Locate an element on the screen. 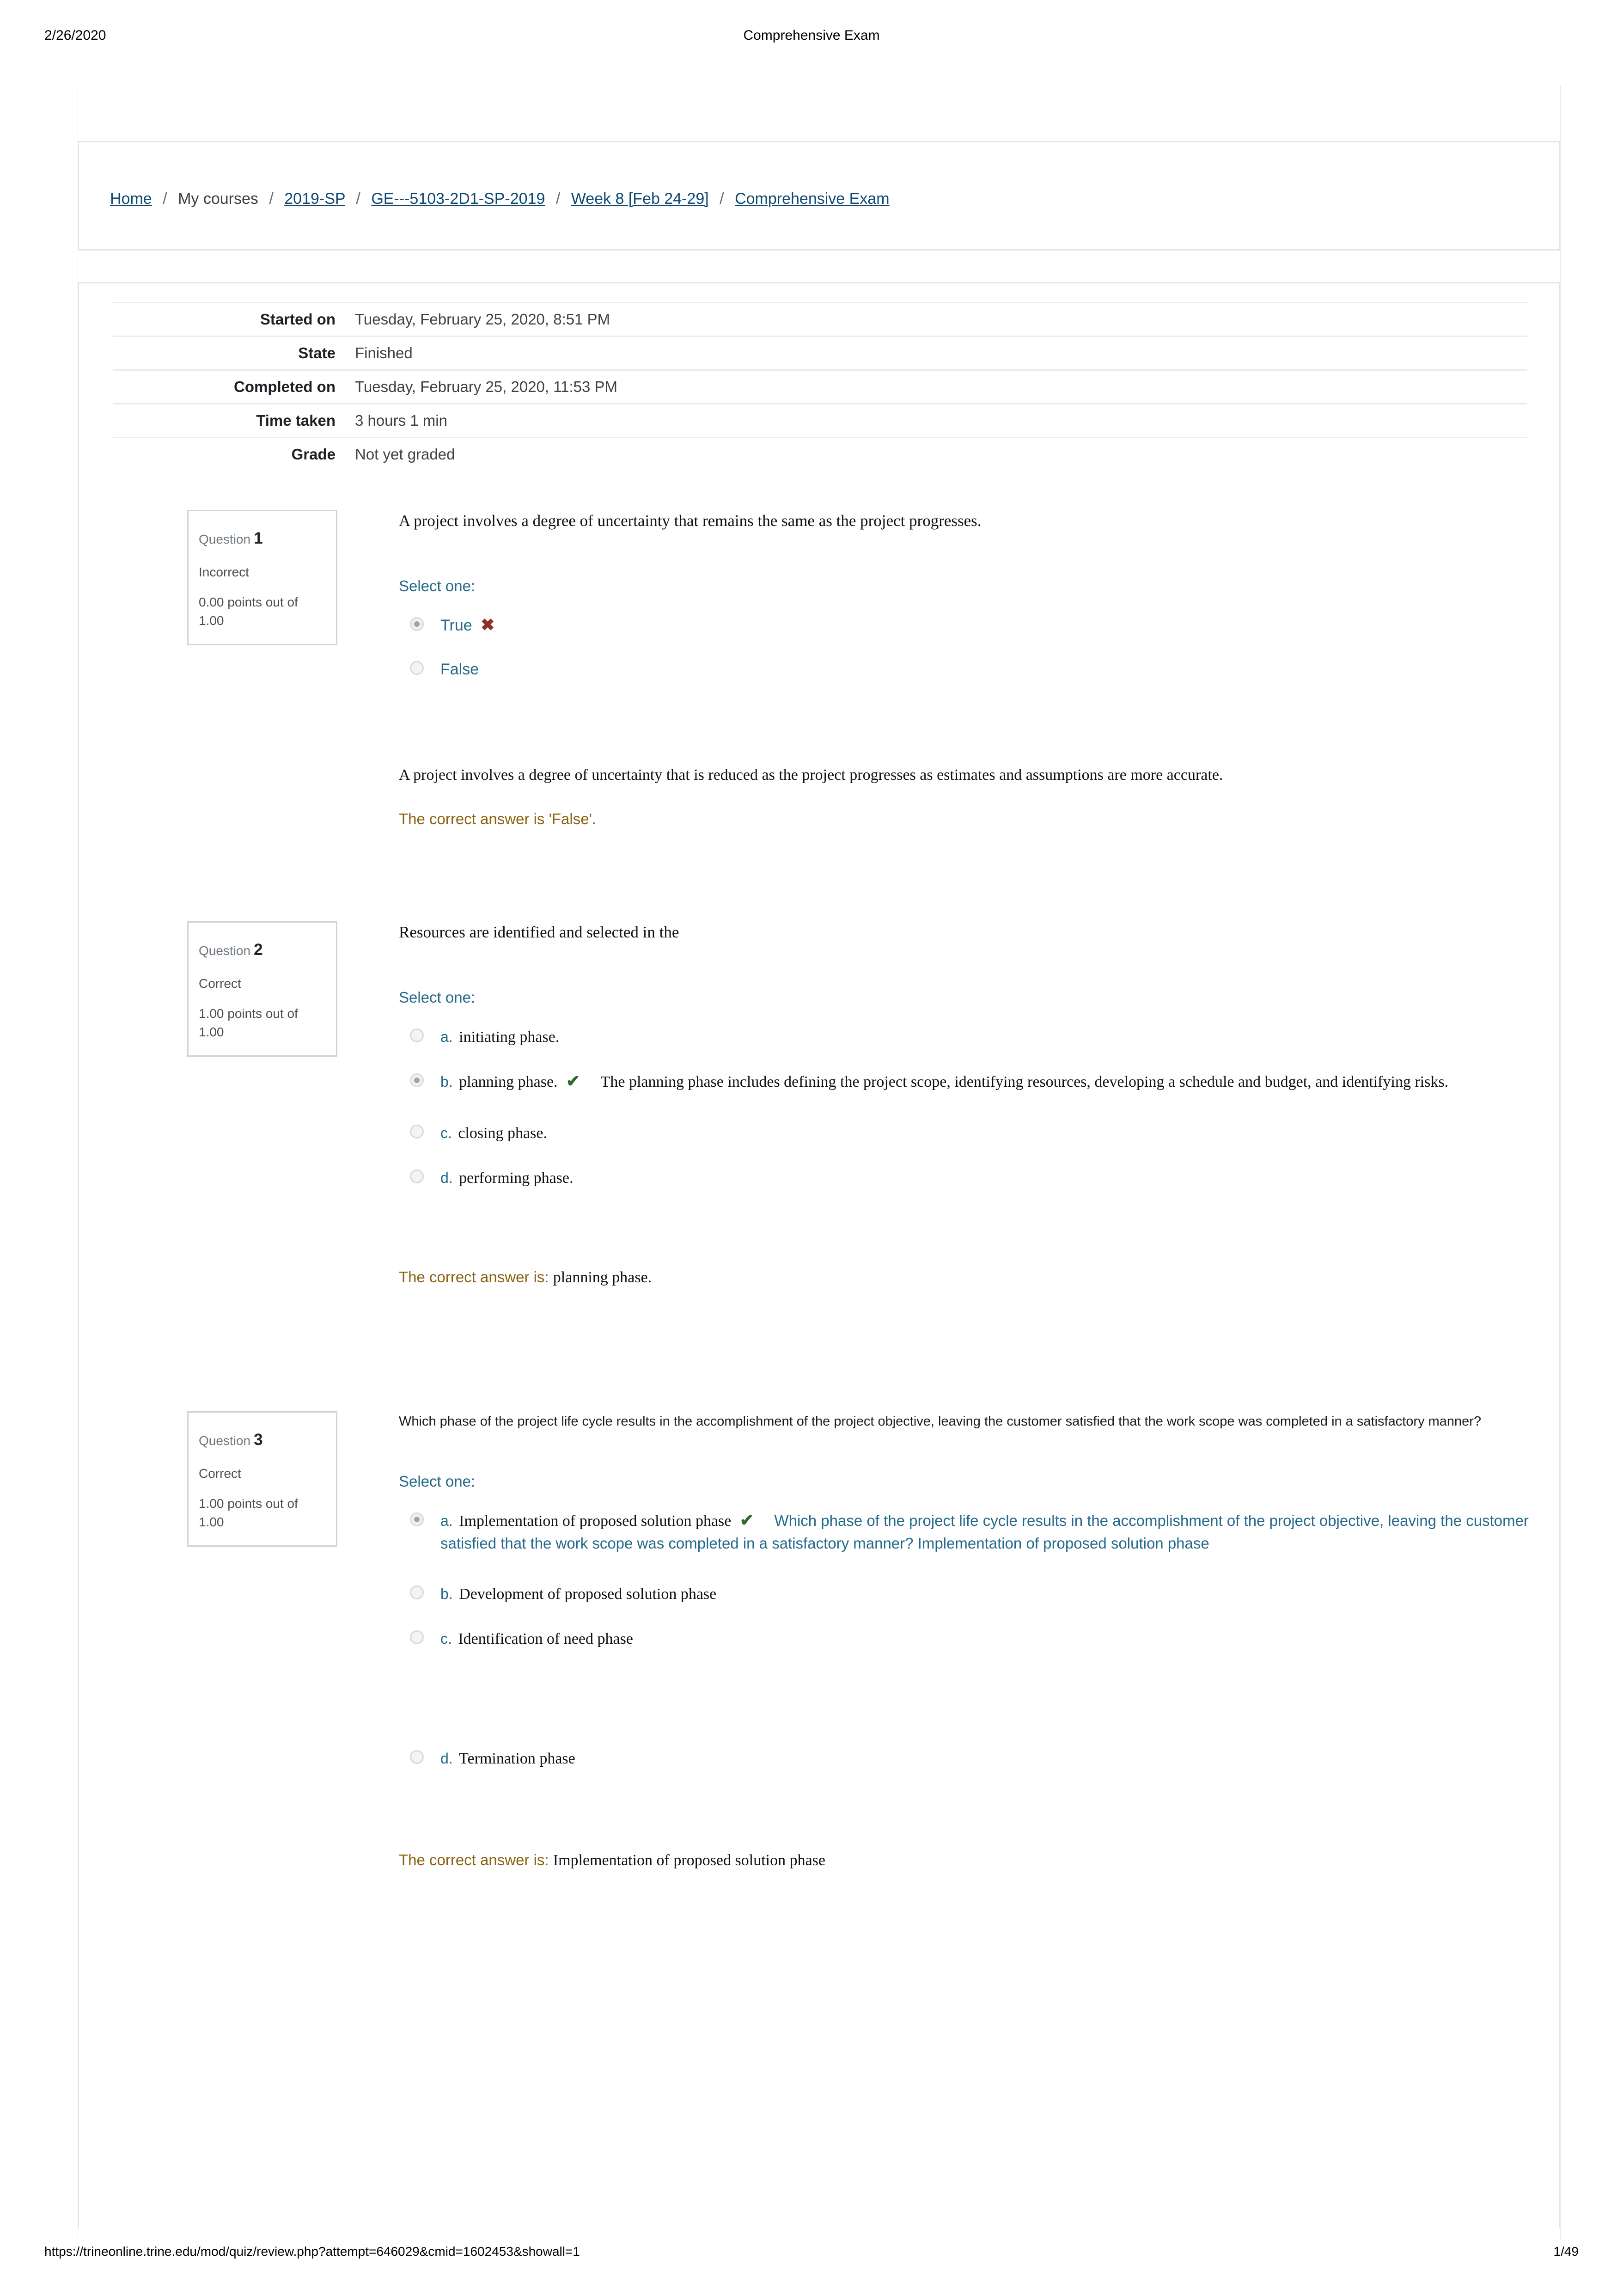 This screenshot has width=1623, height=2296. option-letter: a. is located at coordinates (446, 1520).